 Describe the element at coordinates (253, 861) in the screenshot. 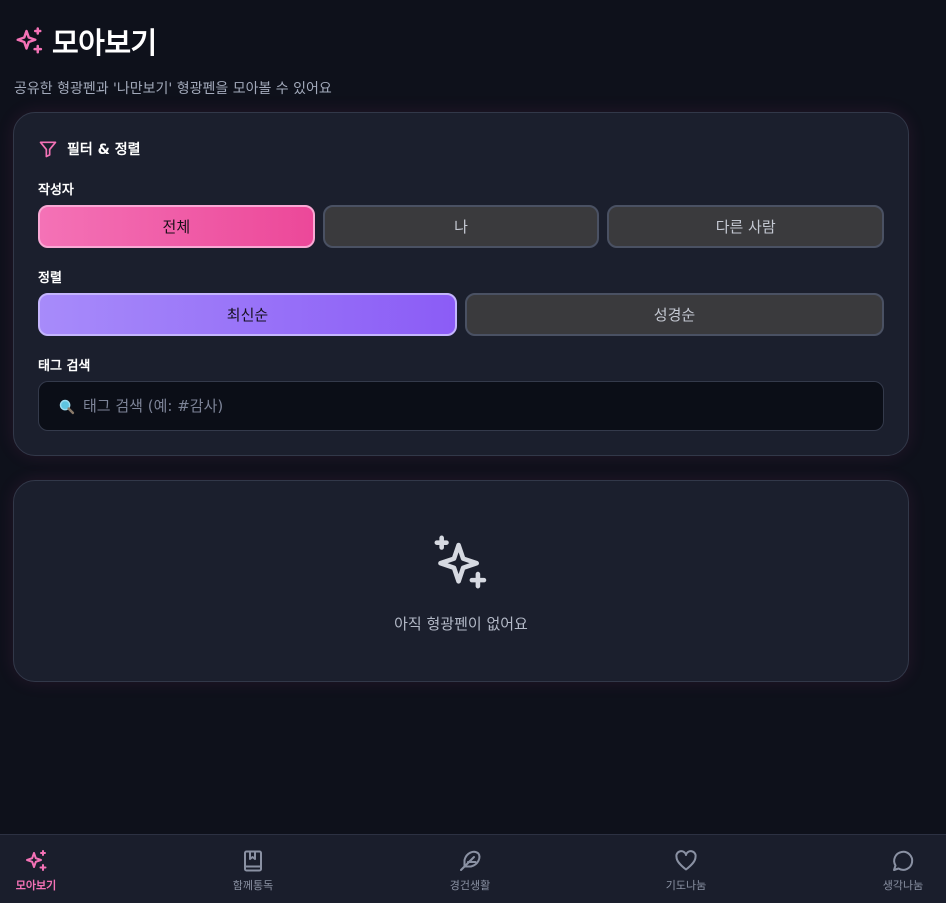

I see `book-icon` at that location.